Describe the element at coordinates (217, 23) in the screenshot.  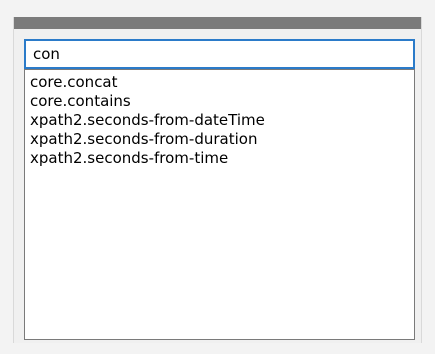
I see `popup-title-bar` at that location.